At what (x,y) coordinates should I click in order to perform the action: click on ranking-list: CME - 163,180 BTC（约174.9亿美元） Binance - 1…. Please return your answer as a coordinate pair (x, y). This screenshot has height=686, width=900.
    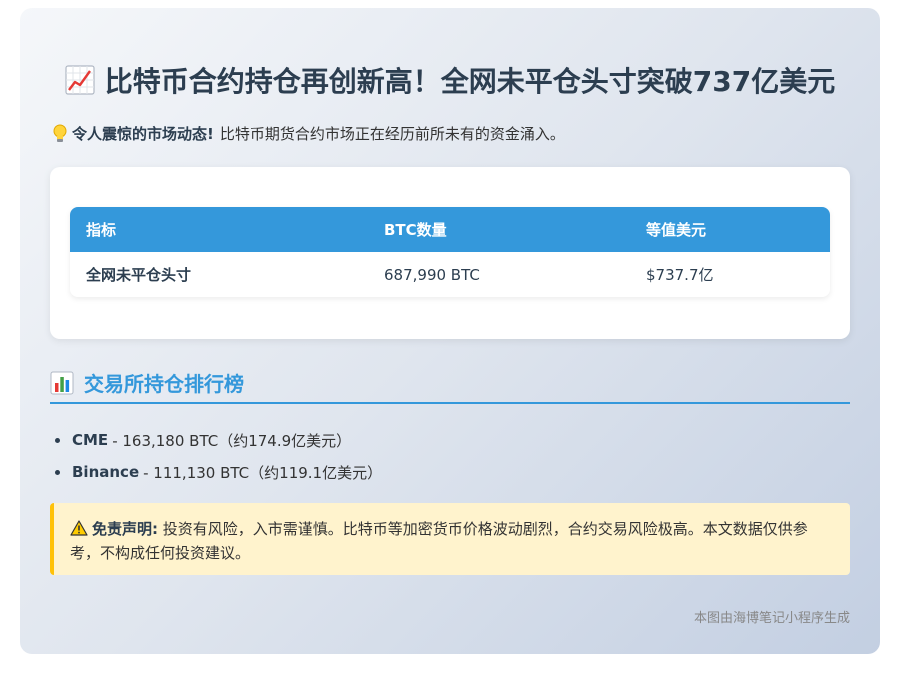
    Looking at the image, I should click on (216, 456).